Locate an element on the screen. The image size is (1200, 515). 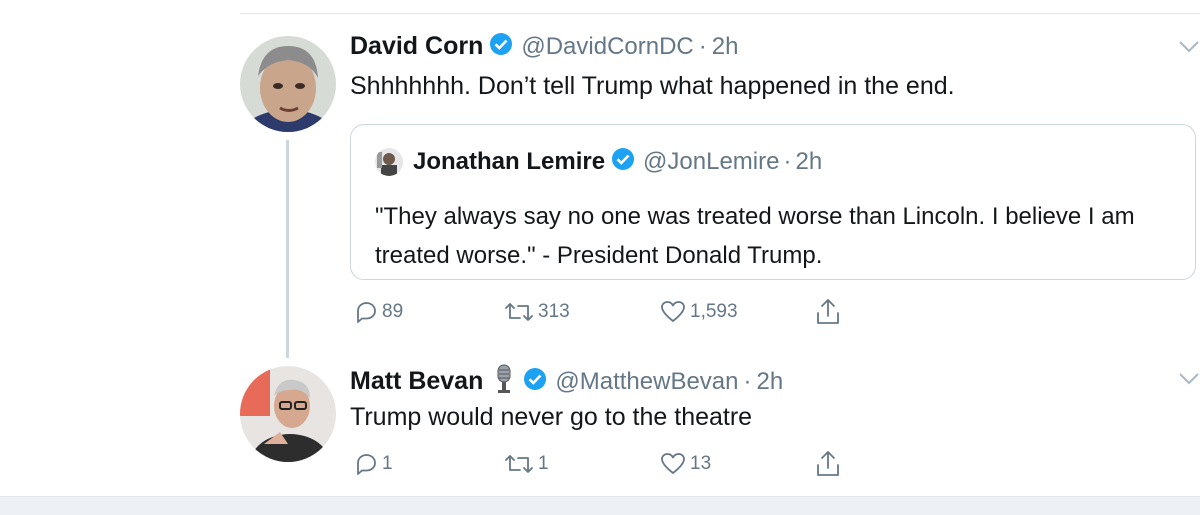
reply-button: 1 is located at coordinates (373, 464).